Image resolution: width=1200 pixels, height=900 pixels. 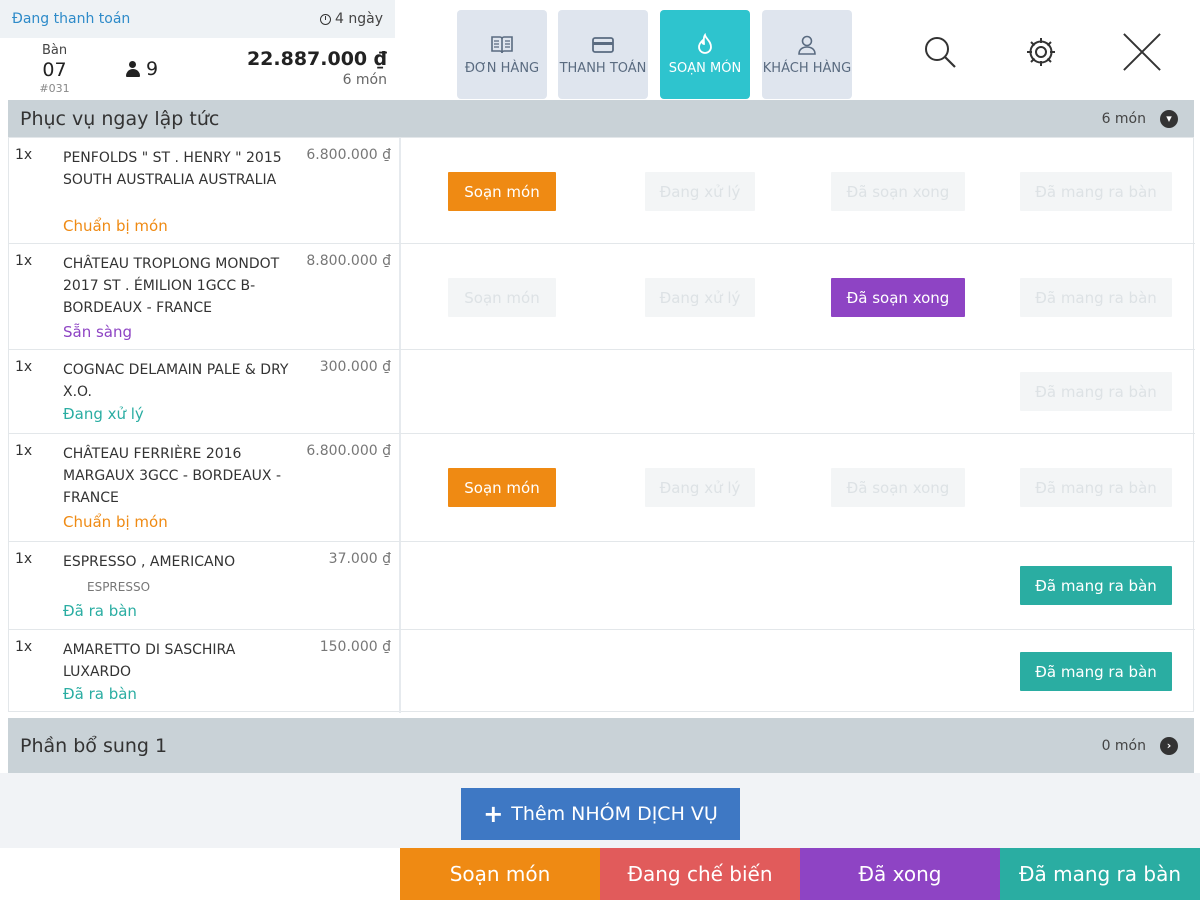 I want to click on order-status-bar: Đang thanh toán 4 ngày, so click(x=197, y=19).